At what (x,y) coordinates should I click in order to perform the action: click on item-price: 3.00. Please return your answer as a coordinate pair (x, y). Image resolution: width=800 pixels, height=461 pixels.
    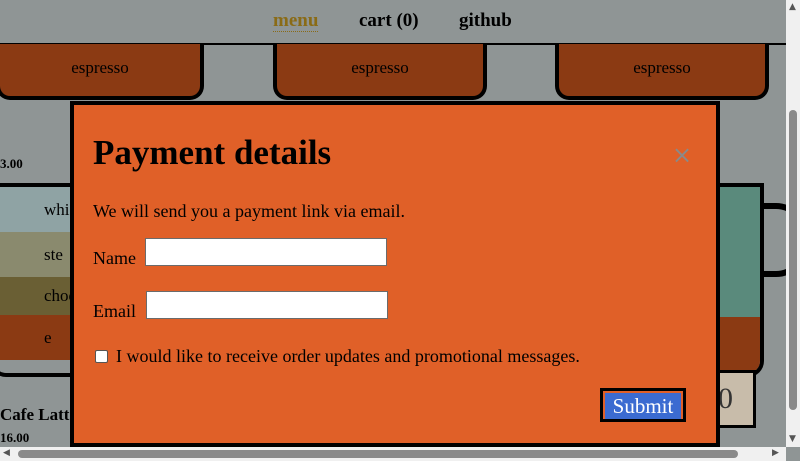
    Looking at the image, I should click on (11, 163).